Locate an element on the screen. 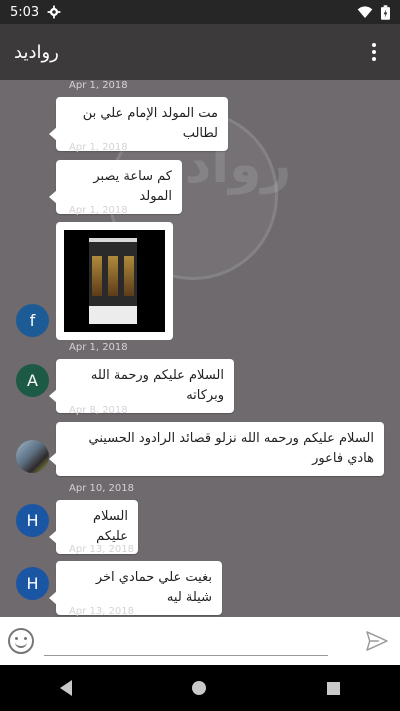 This screenshot has width=400, height=711. avatar: A is located at coordinates (32, 380).